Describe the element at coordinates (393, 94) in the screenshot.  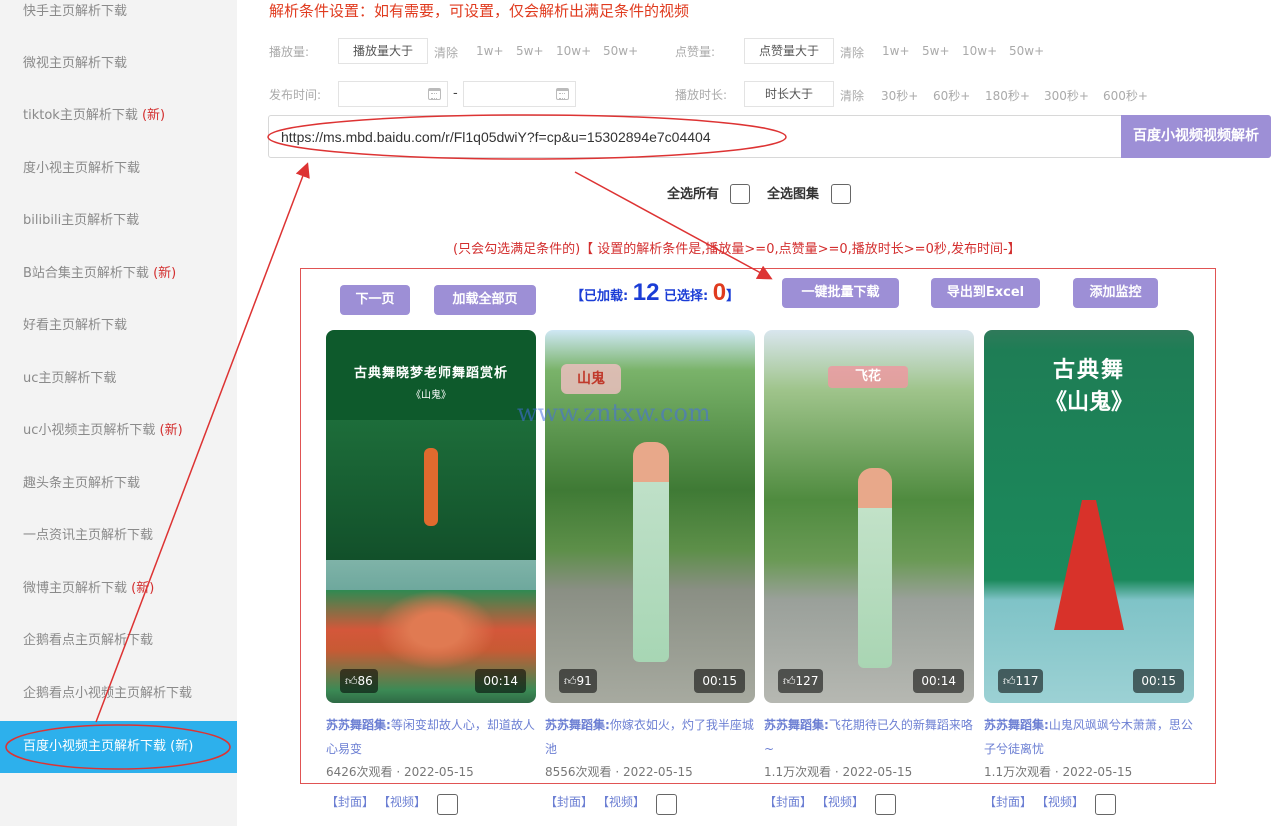
I see `date-start-input` at that location.